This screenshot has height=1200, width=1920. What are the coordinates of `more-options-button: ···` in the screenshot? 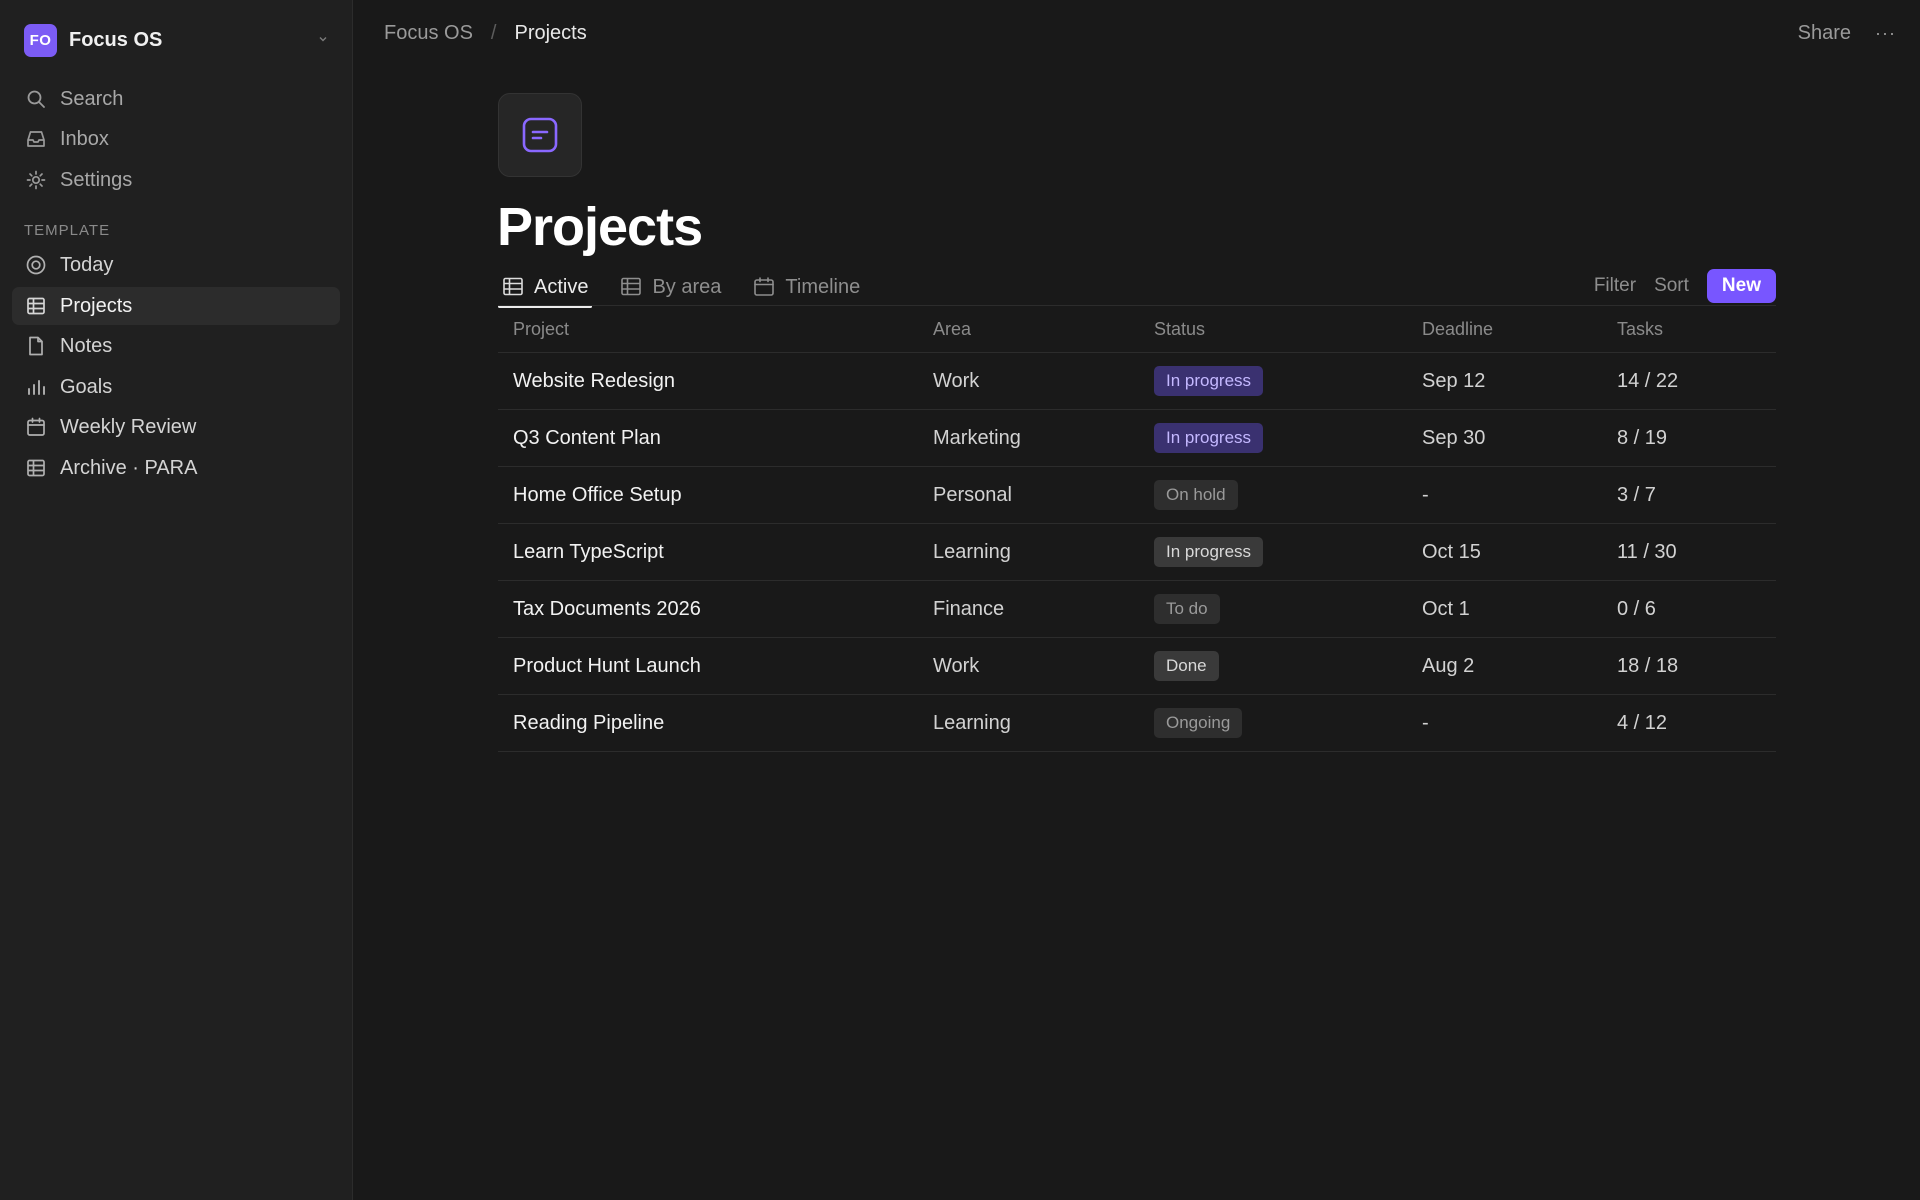 It's located at (1885, 33).